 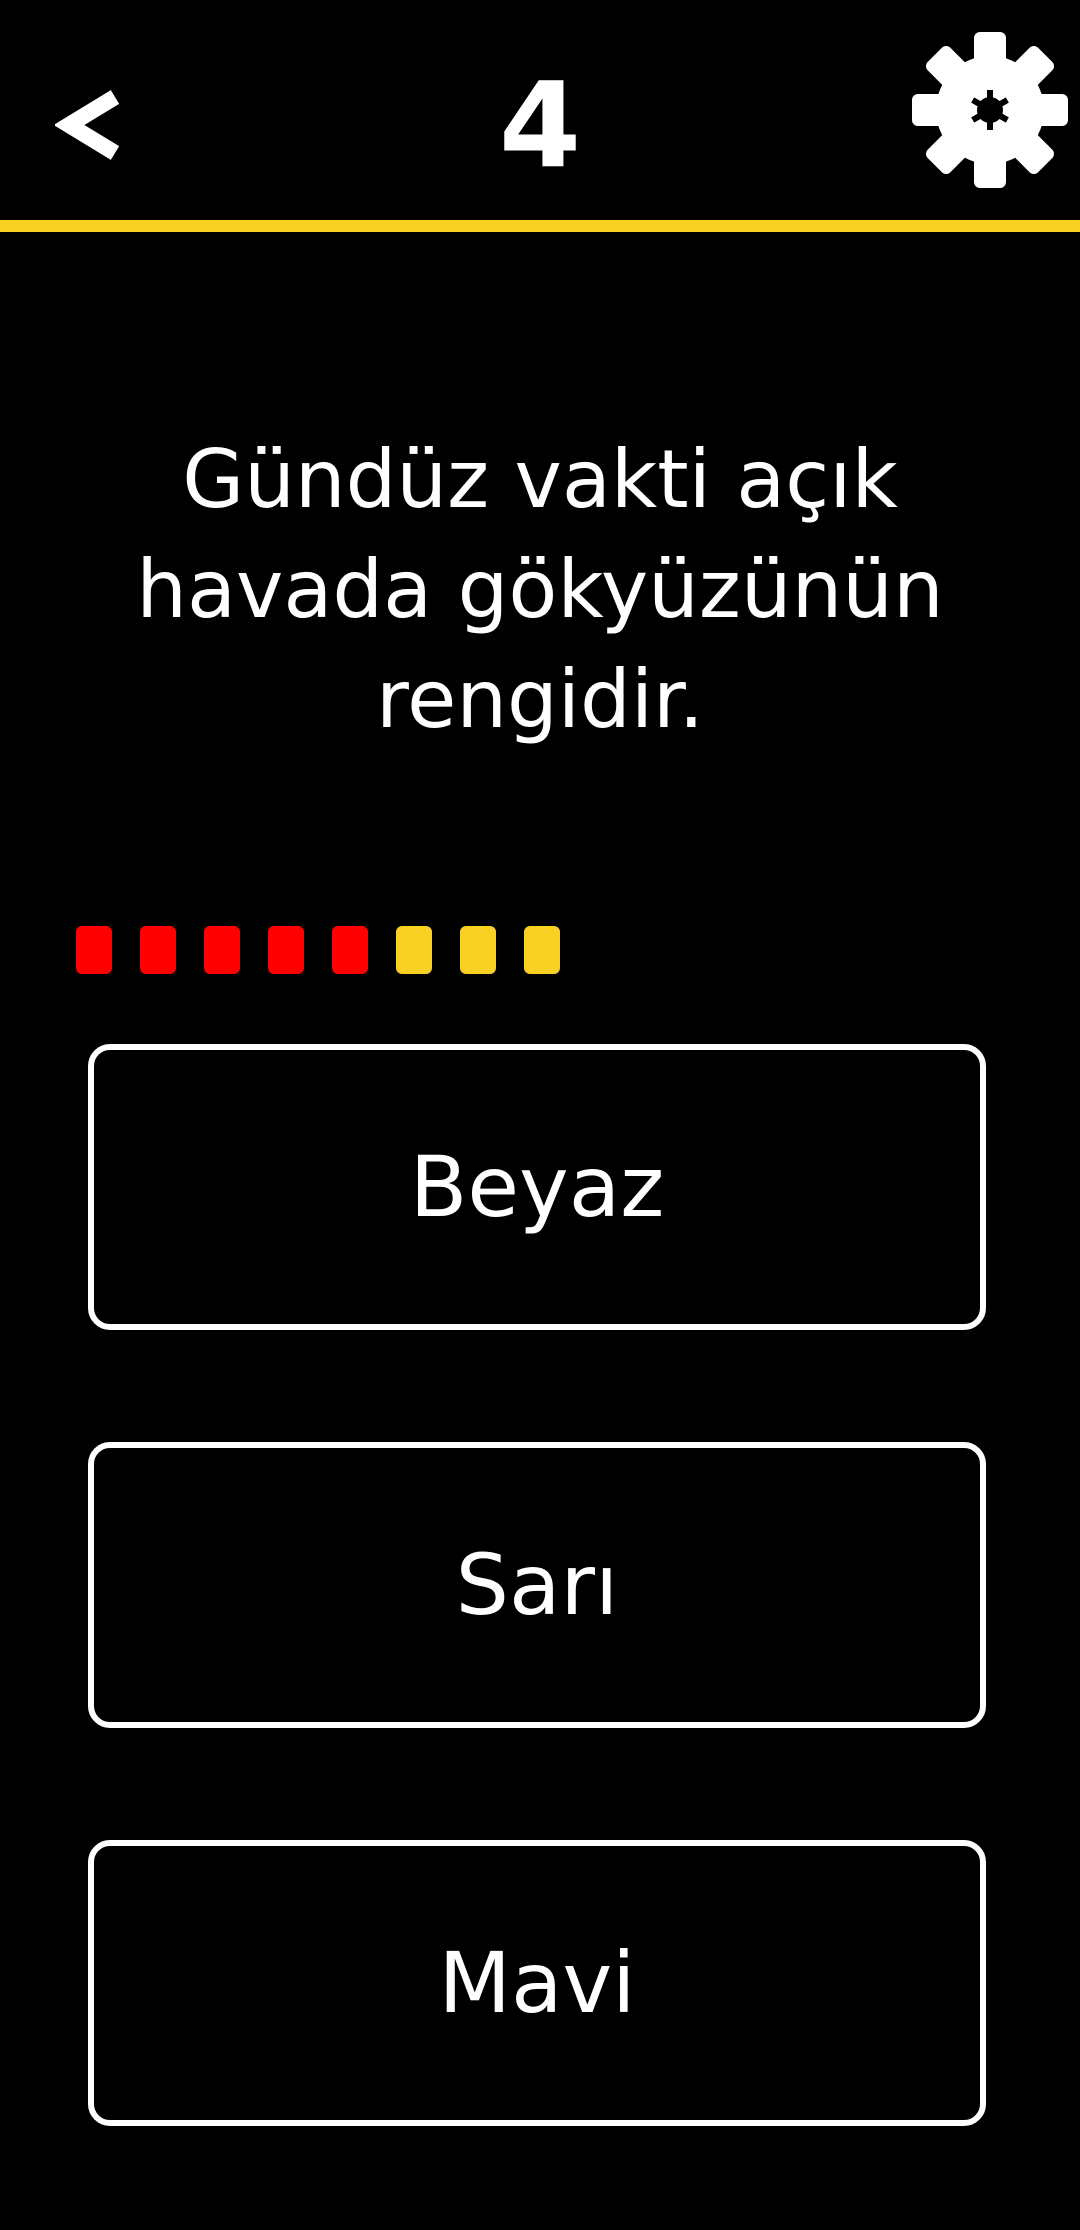 I want to click on gear-icon, so click(x=990, y=110).